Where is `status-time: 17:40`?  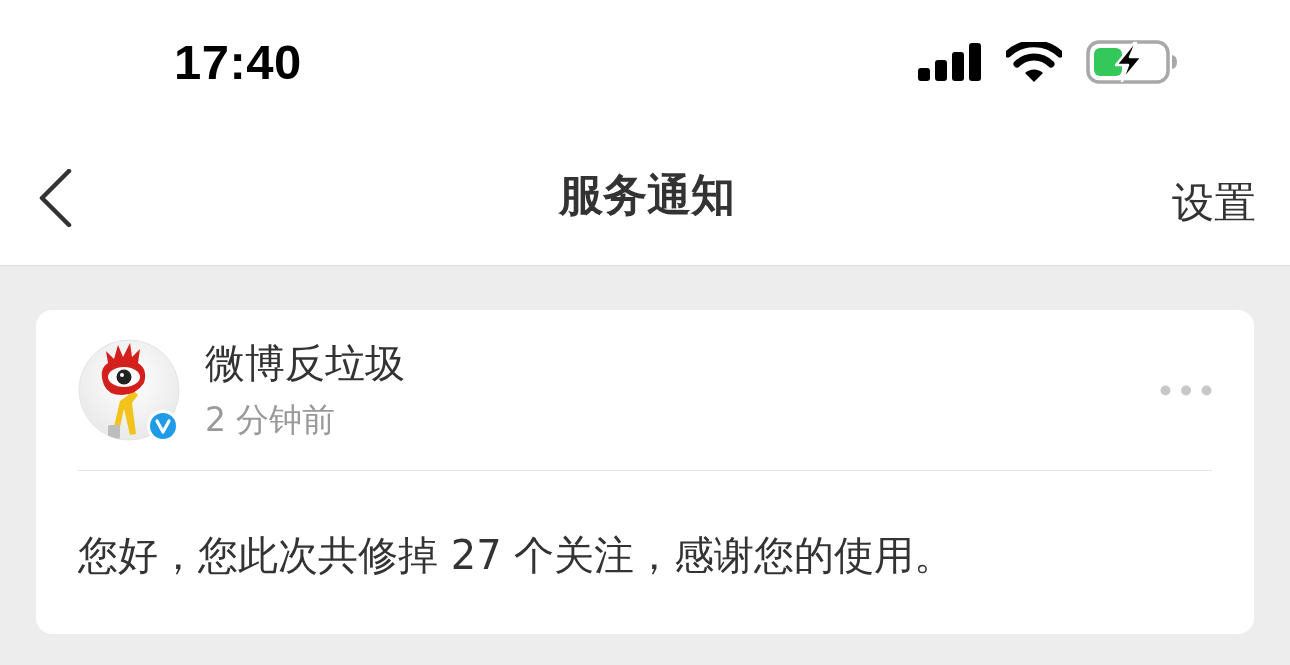 status-time: 17:40 is located at coordinates (238, 62).